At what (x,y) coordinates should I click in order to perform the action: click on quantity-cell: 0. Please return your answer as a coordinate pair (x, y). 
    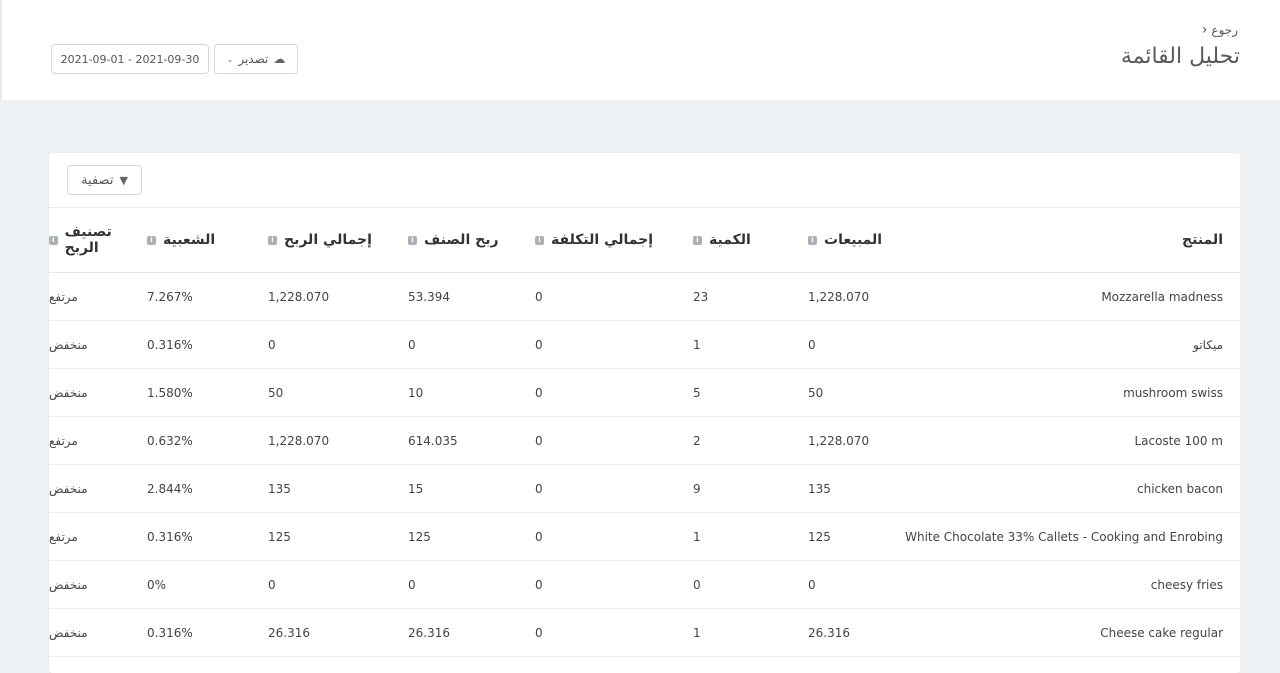
    Looking at the image, I should click on (750, 584).